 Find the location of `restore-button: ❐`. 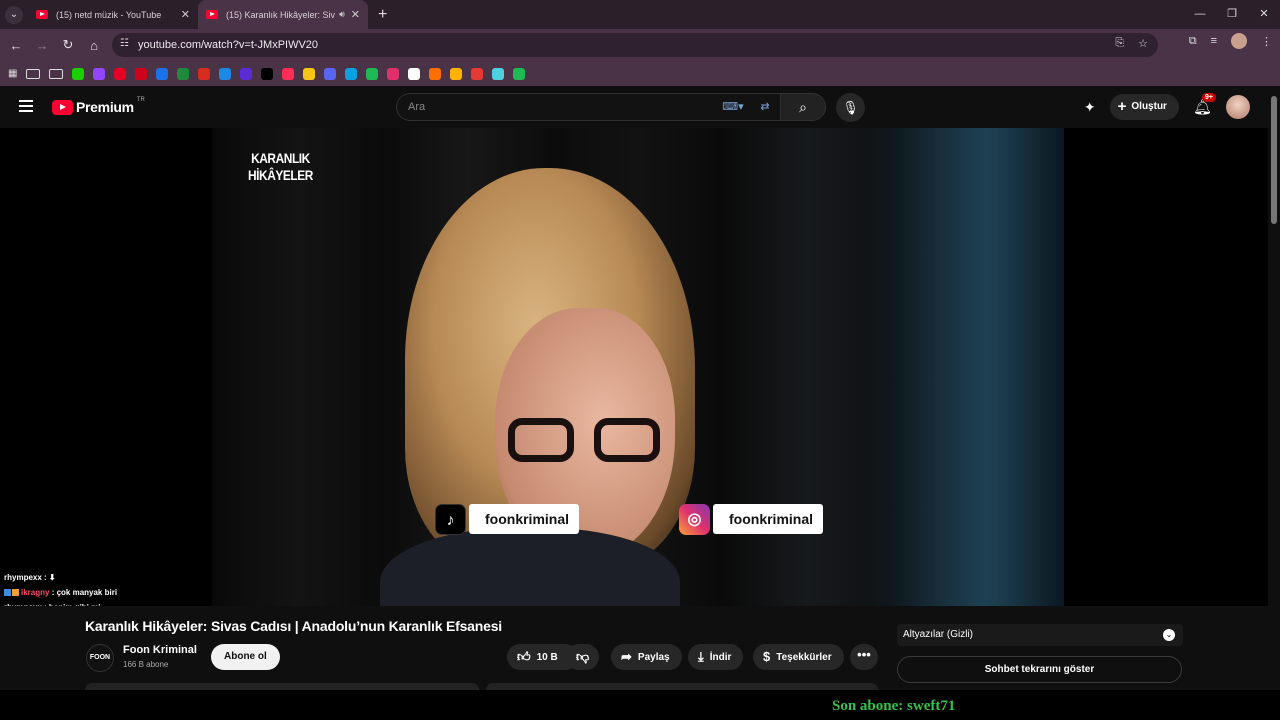

restore-button: ❐ is located at coordinates (1232, 14).